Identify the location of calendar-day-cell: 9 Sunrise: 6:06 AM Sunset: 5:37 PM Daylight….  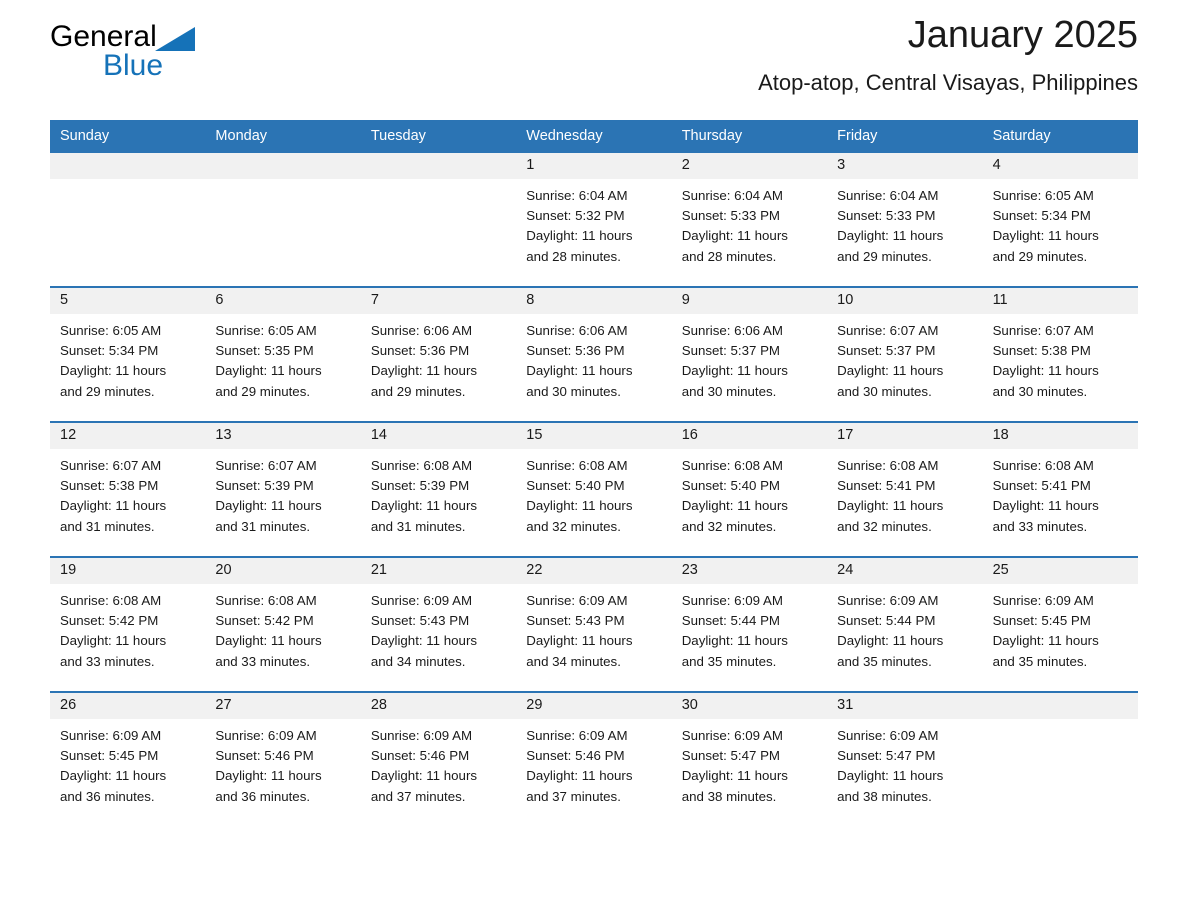
(749, 354).